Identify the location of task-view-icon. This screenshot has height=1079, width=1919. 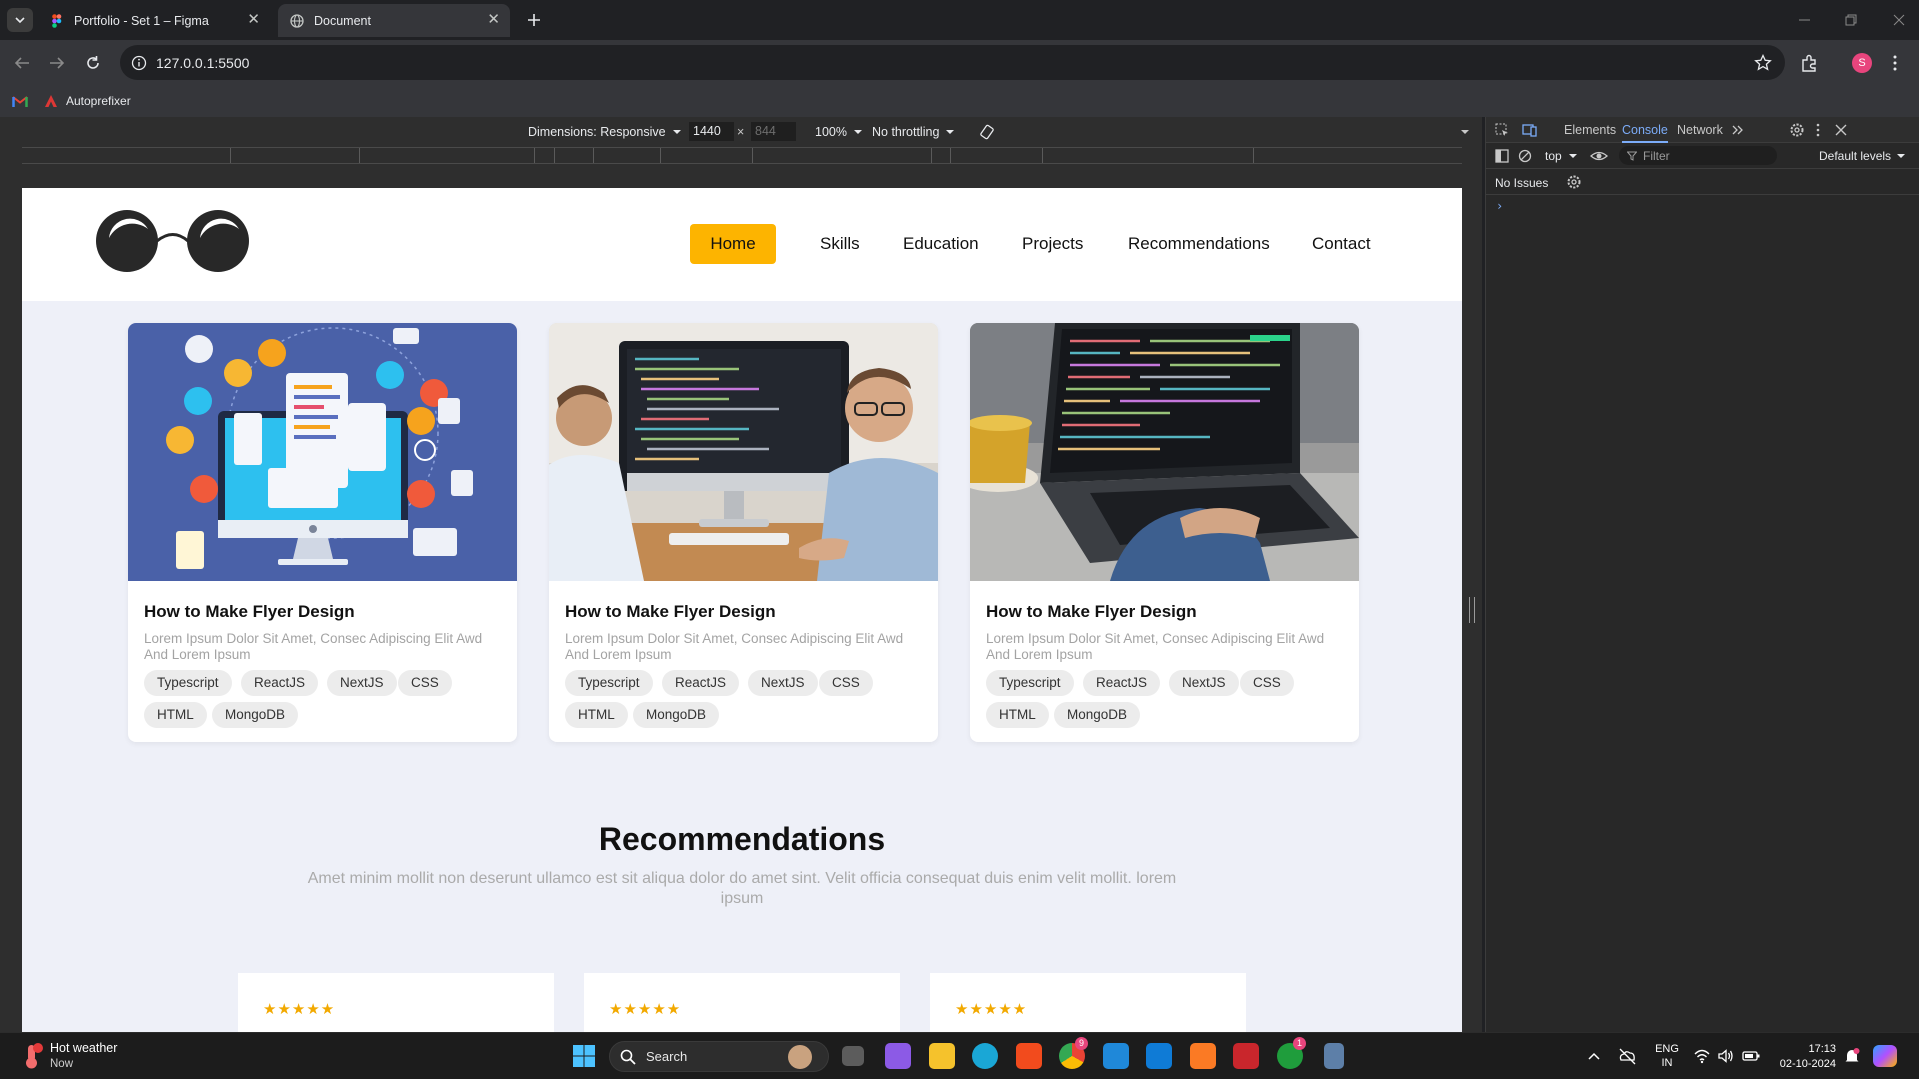
(853, 1056).